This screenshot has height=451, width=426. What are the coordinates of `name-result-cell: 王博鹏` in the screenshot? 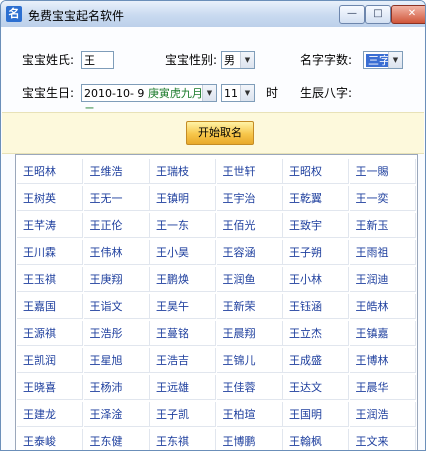 It's located at (250, 439).